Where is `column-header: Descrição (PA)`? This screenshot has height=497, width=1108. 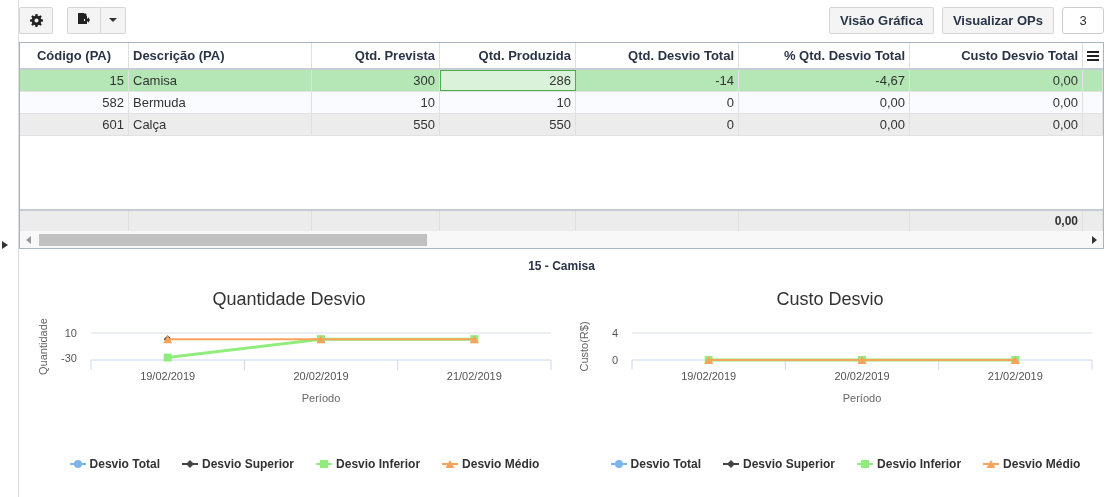 column-header: Descrição (PA) is located at coordinates (220, 55).